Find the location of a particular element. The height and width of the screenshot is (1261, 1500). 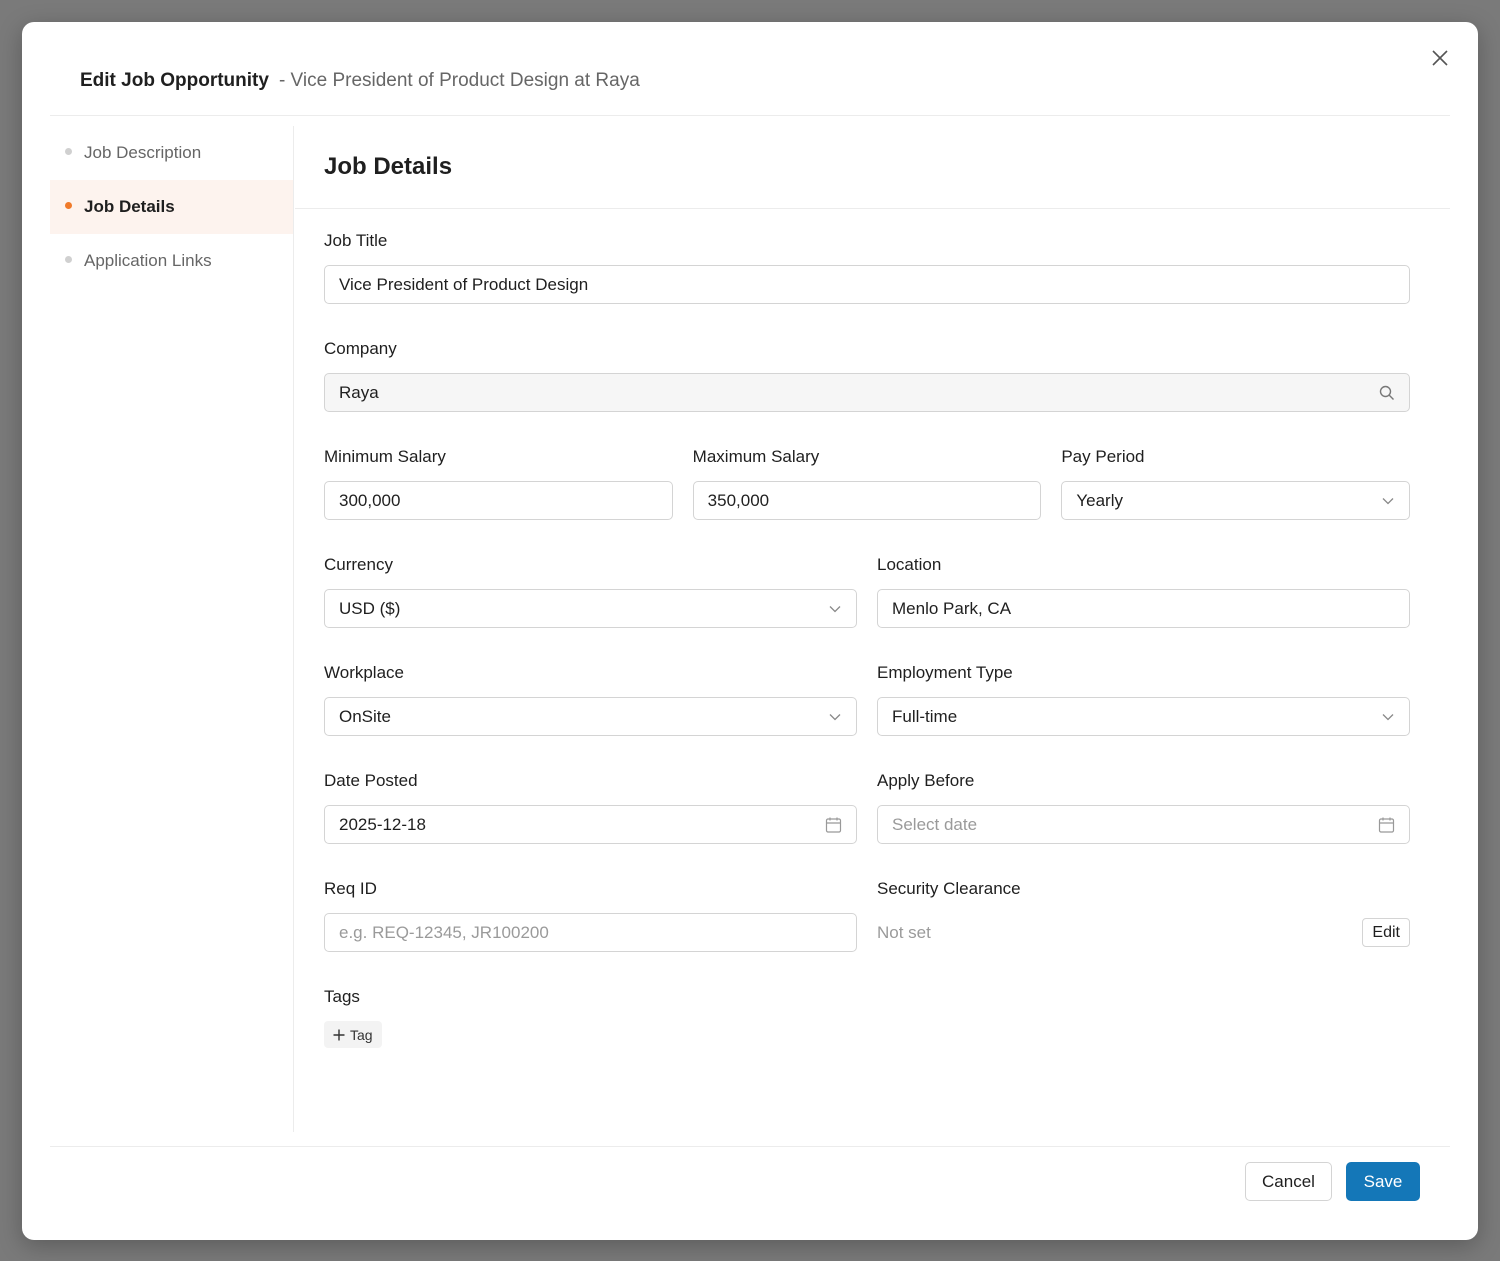

sidebar-item-job-details: Job Details is located at coordinates (171, 207).